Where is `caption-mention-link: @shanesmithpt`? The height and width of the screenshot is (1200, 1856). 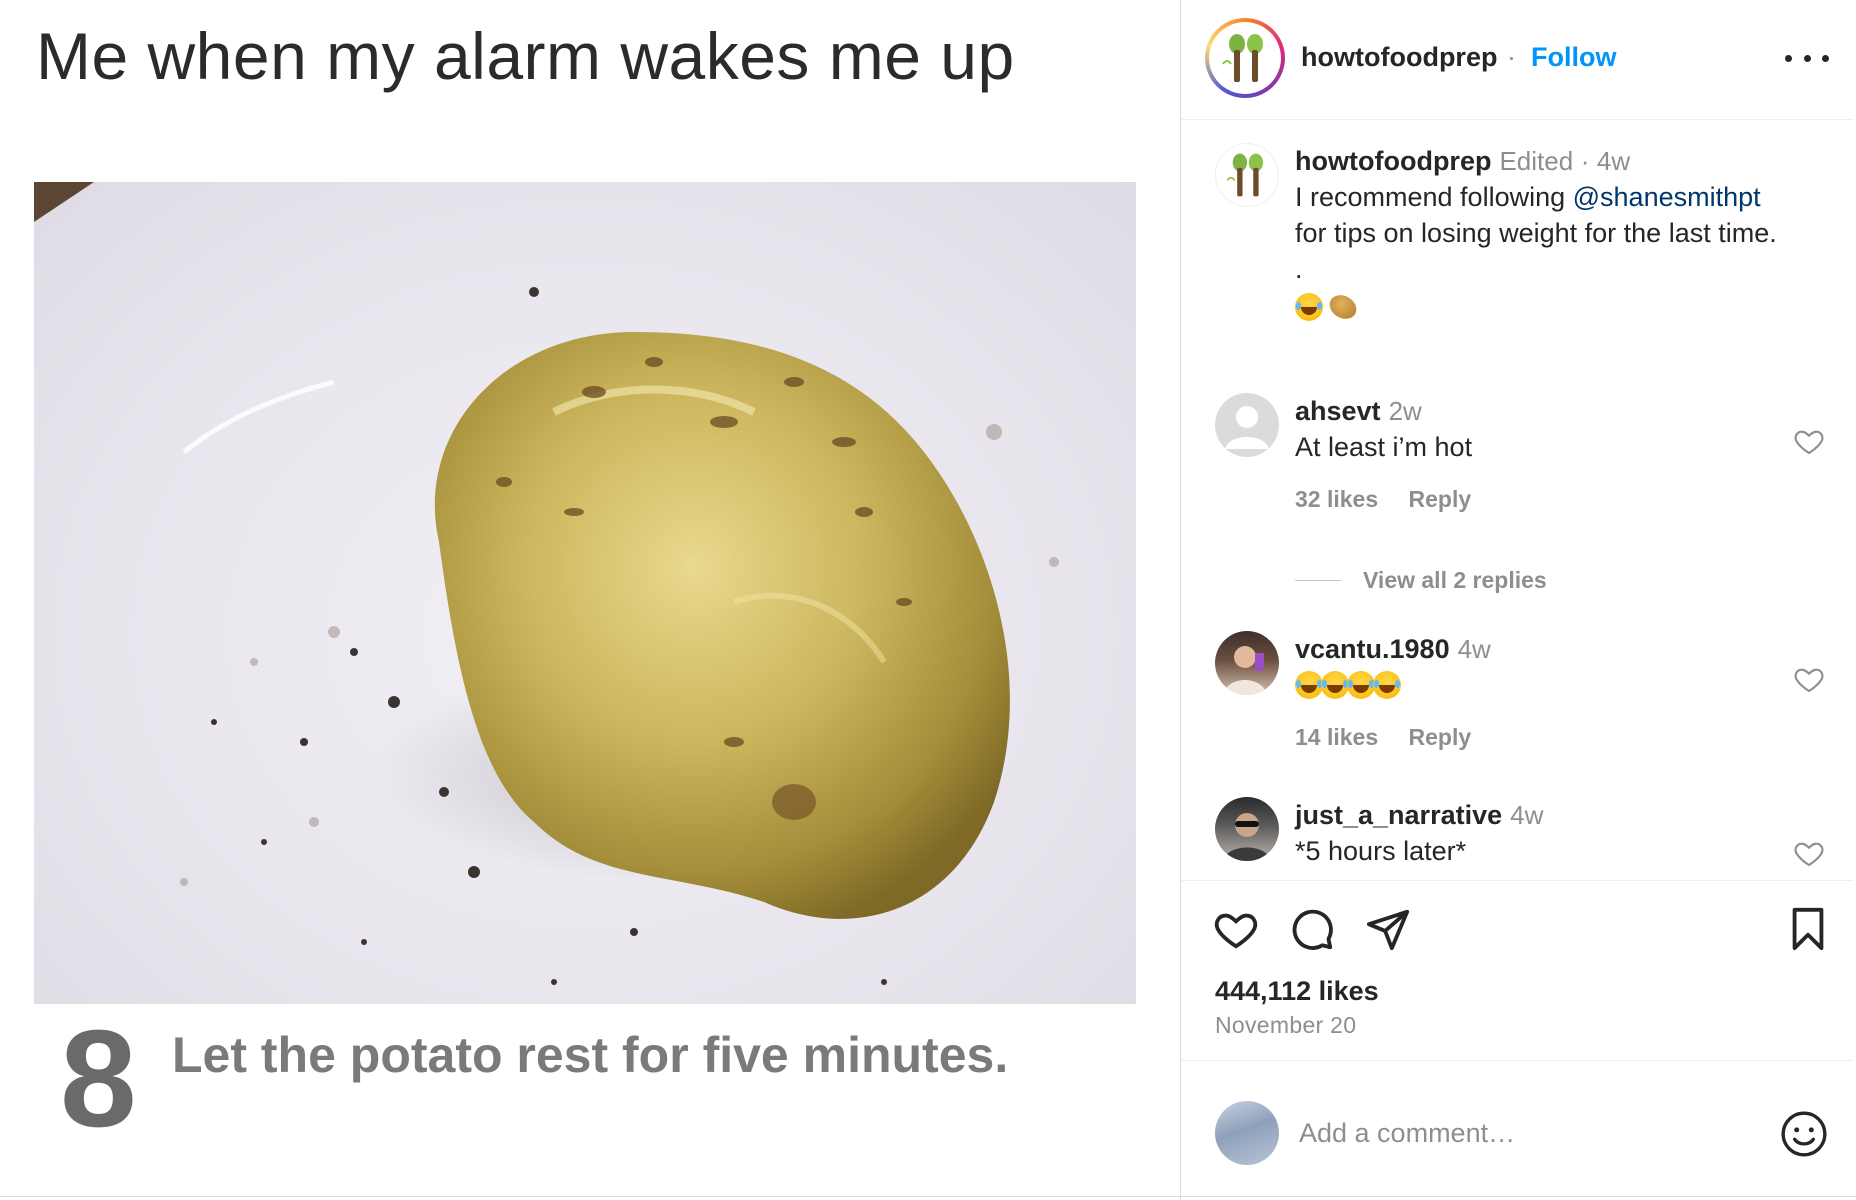
caption-mention-link: @shanesmithpt is located at coordinates (1667, 197).